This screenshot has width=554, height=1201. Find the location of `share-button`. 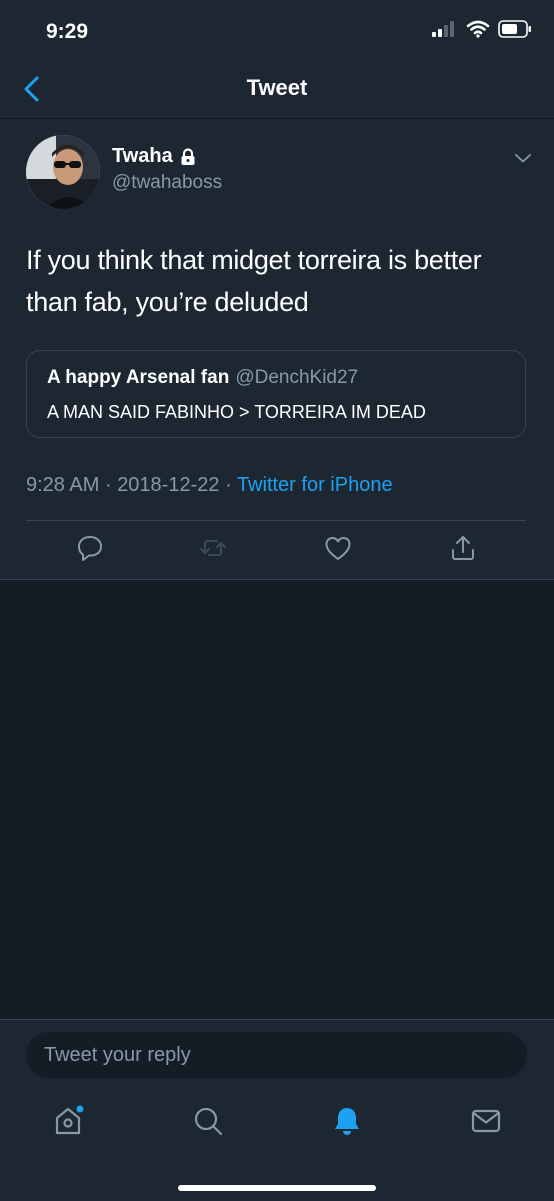

share-button is located at coordinates (463, 548).